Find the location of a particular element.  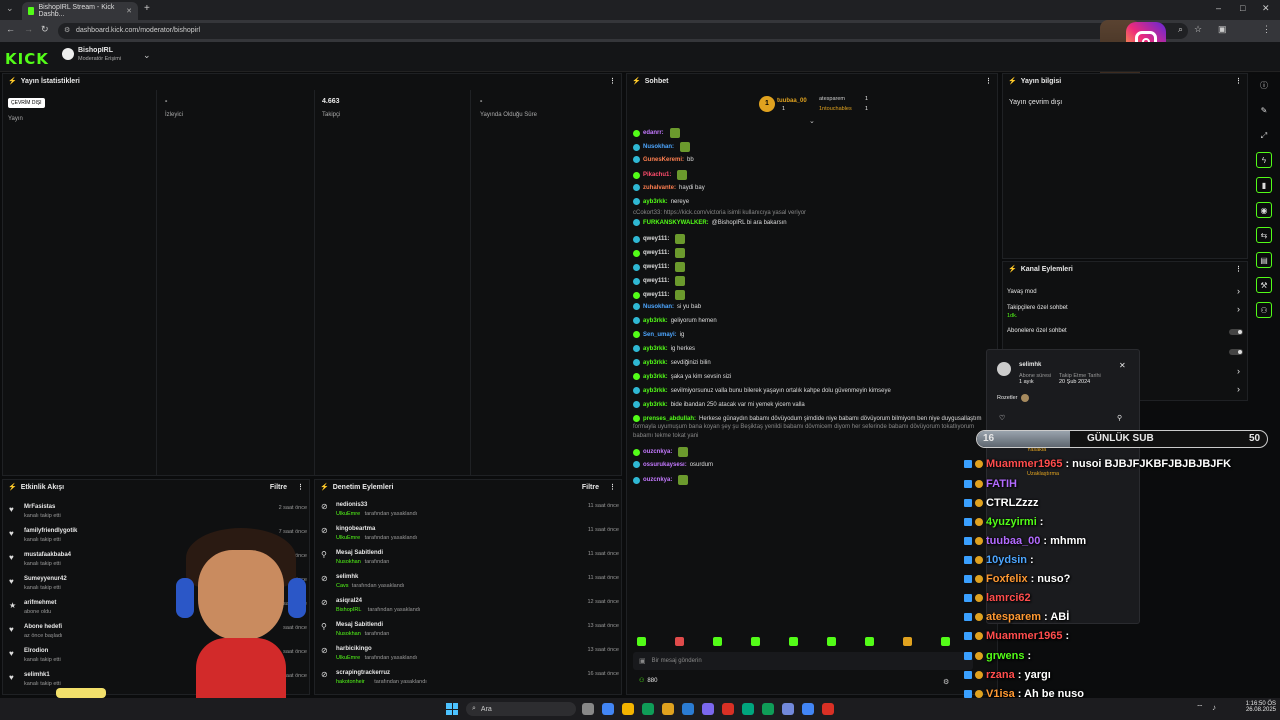

chat-username: edanrr: is located at coordinates (653, 133).